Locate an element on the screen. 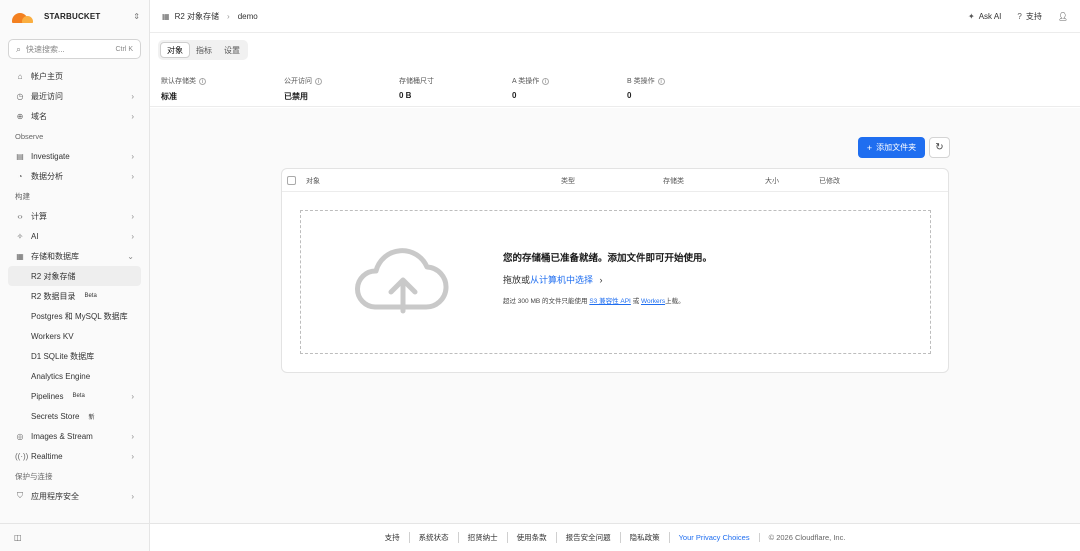 This screenshot has width=1080, height=551. section-build: 构建 is located at coordinates (22, 196).